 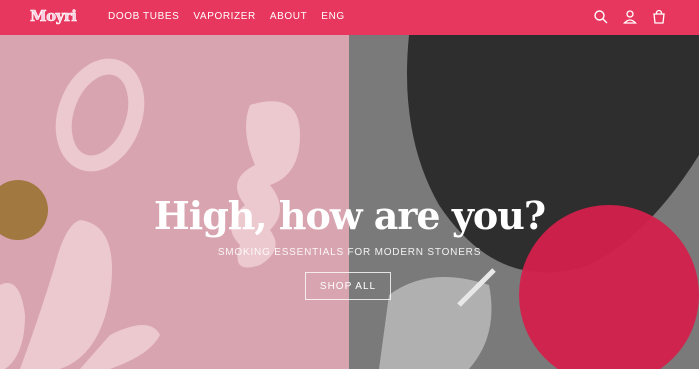 What do you see at coordinates (54, 16) in the screenshot?
I see `brand-logo: Moyri` at bounding box center [54, 16].